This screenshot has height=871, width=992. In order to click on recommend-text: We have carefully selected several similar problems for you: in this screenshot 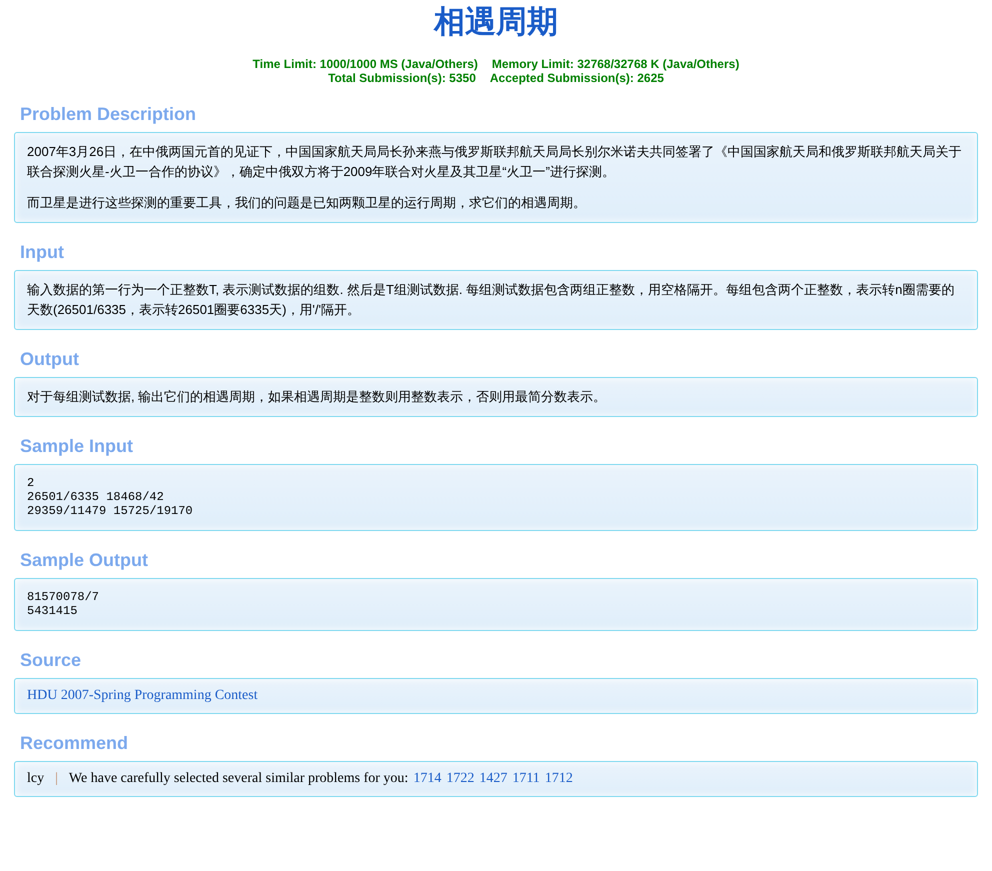, I will do `click(238, 779)`.